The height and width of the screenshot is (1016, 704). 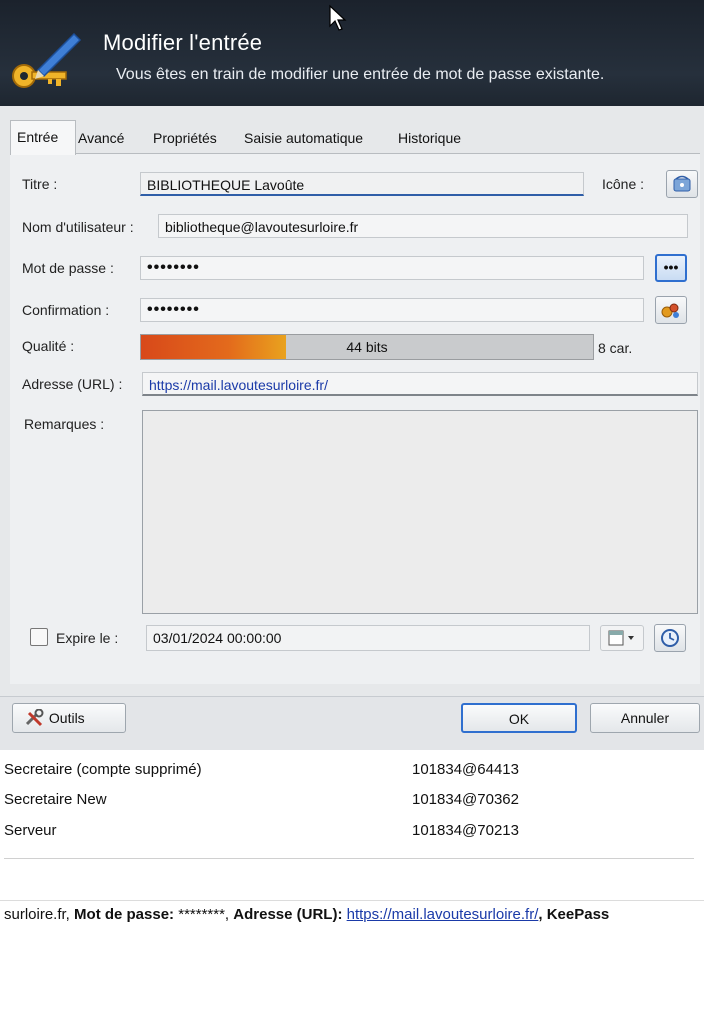 I want to click on status-password-label: Mot de passe:, so click(x=124, y=914).